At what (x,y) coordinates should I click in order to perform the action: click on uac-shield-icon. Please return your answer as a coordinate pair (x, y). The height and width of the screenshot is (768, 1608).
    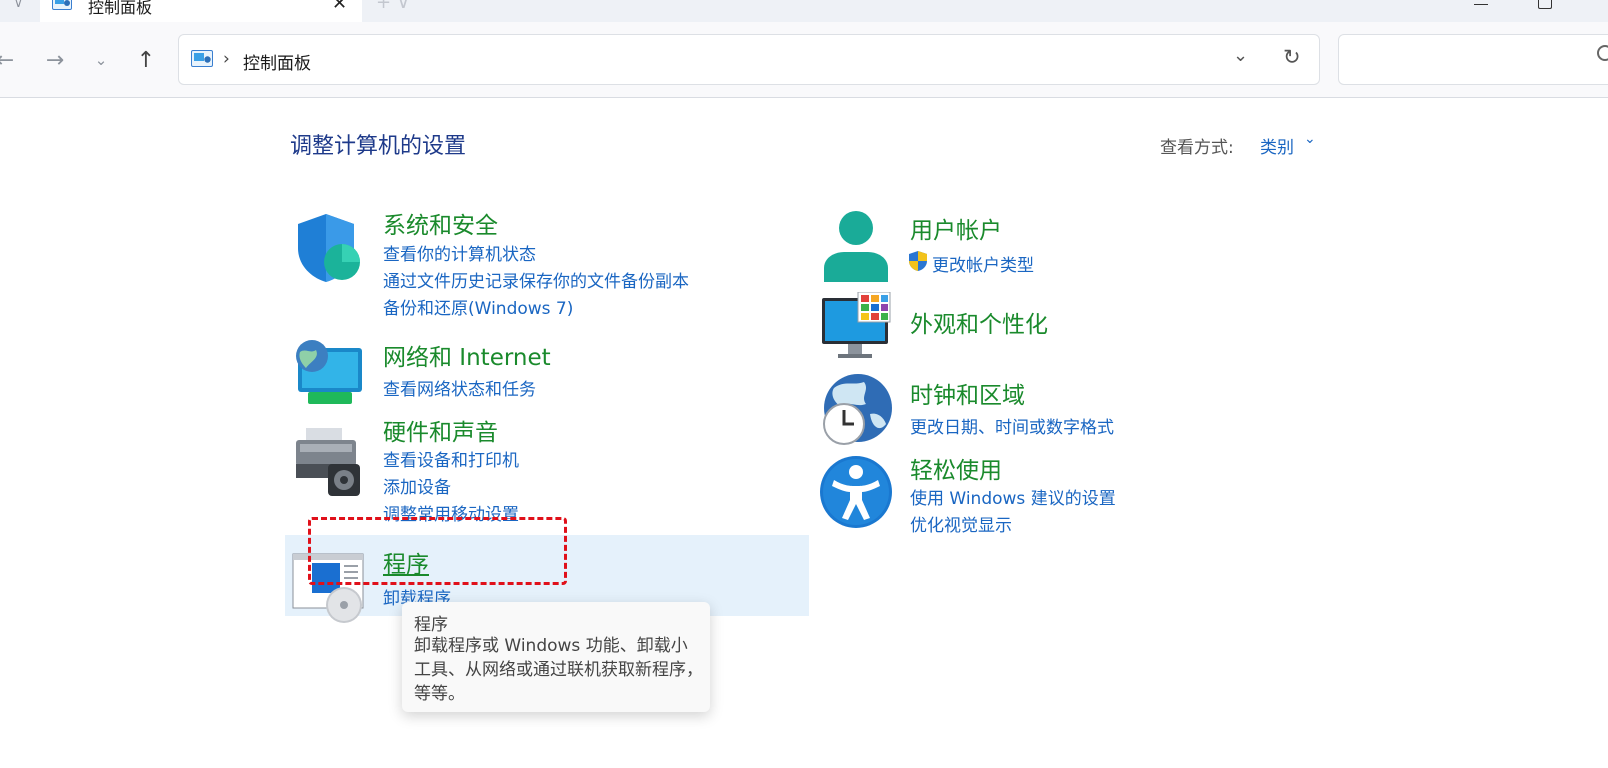
    Looking at the image, I should click on (918, 261).